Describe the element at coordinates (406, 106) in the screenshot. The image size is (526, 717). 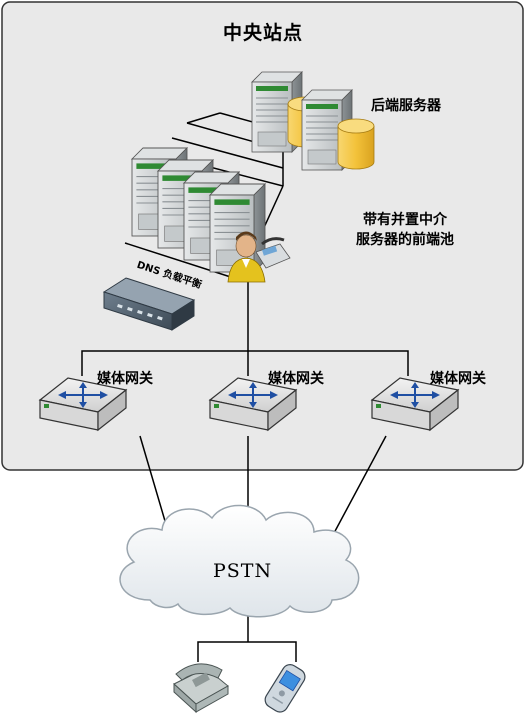
I see `backend-servers-label: 后端服务器` at that location.